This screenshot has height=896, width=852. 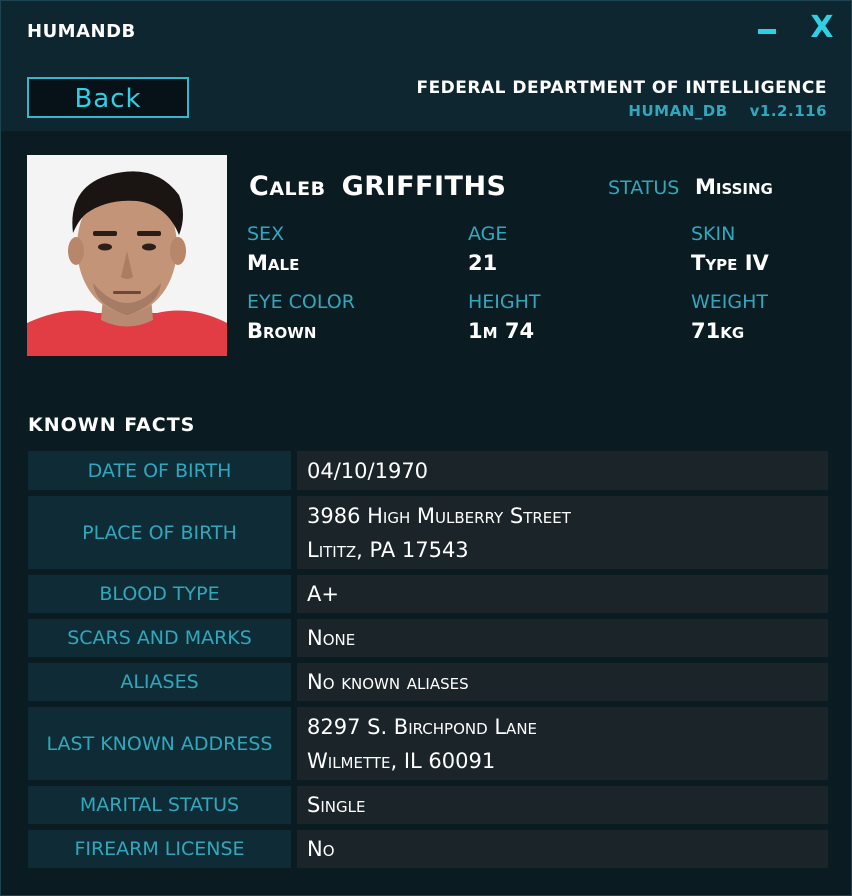 I want to click on row-label: PLACE OF BIRTH, so click(x=159, y=532).